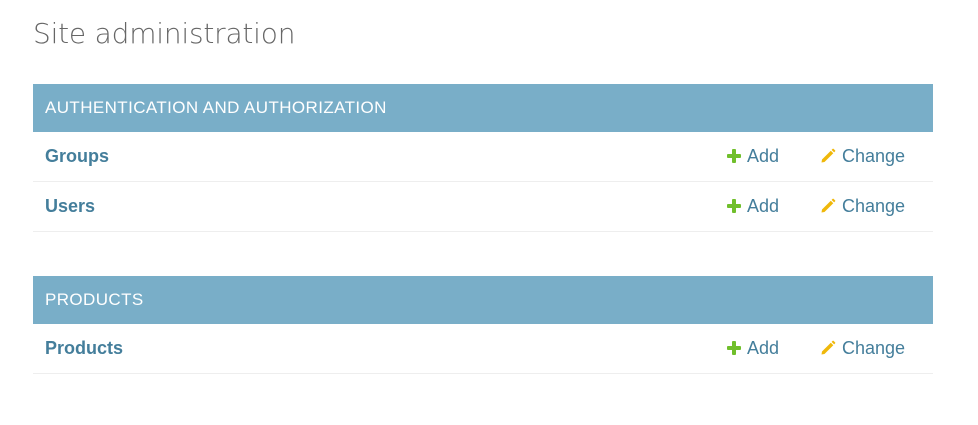 This screenshot has width=978, height=425. I want to click on add-users-link: Add, so click(752, 206).